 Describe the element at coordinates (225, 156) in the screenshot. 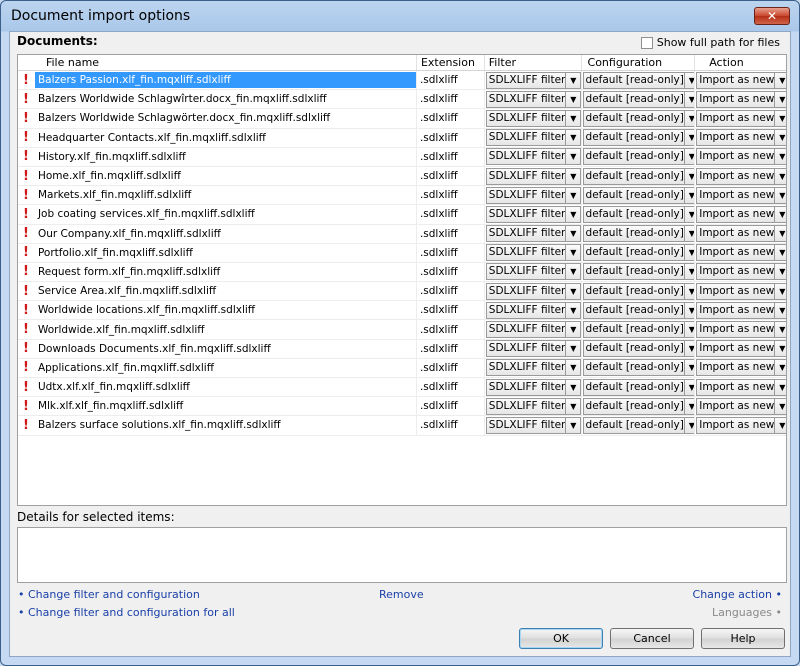

I see `file-name-cell: History.xlf_fin.mqxliff.sdlxliff` at that location.